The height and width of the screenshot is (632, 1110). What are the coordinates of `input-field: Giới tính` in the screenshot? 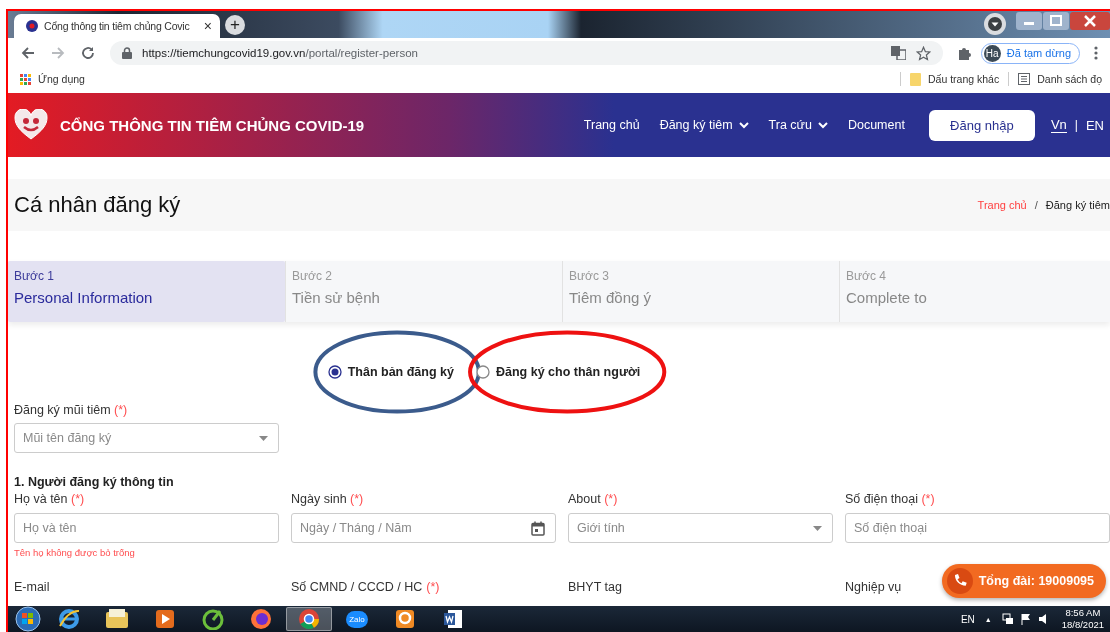 It's located at (700, 528).